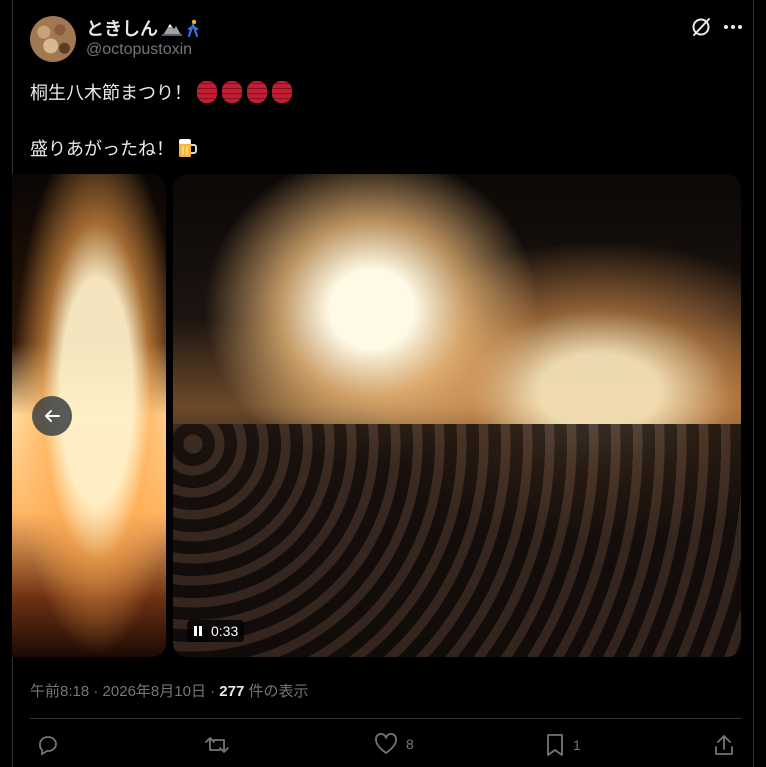 The height and width of the screenshot is (767, 766). I want to click on tweet-text-line-1: 桐生八木節まつり！, so click(161, 92).